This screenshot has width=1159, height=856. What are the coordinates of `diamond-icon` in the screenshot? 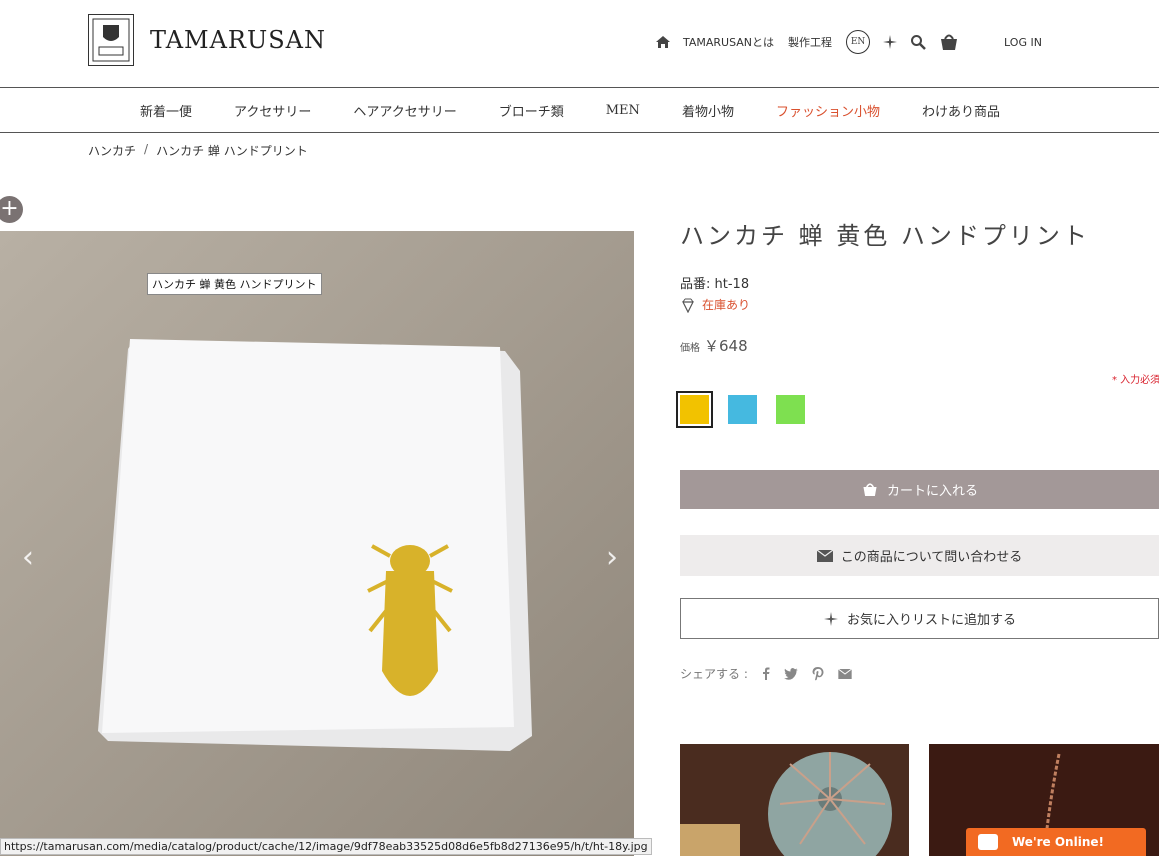 It's located at (688, 305).